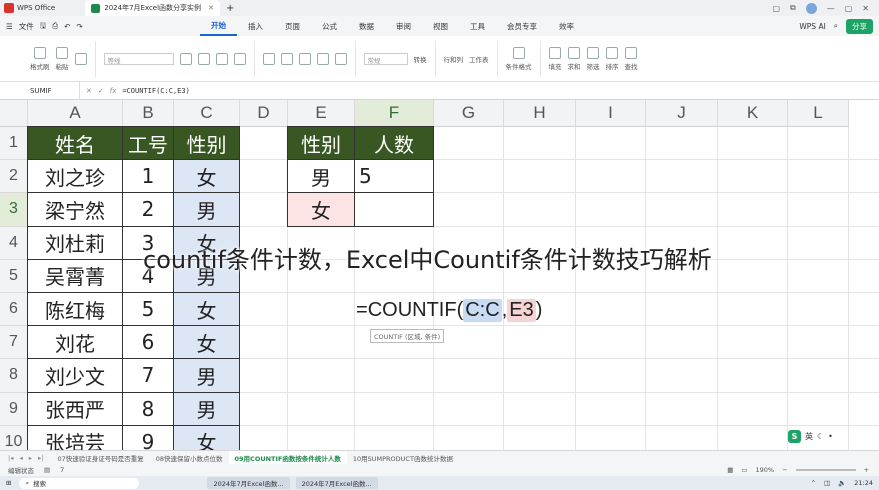 The height and width of the screenshot is (490, 879). What do you see at coordinates (255, 26) in the screenshot?
I see `tab-1: 插入` at bounding box center [255, 26].